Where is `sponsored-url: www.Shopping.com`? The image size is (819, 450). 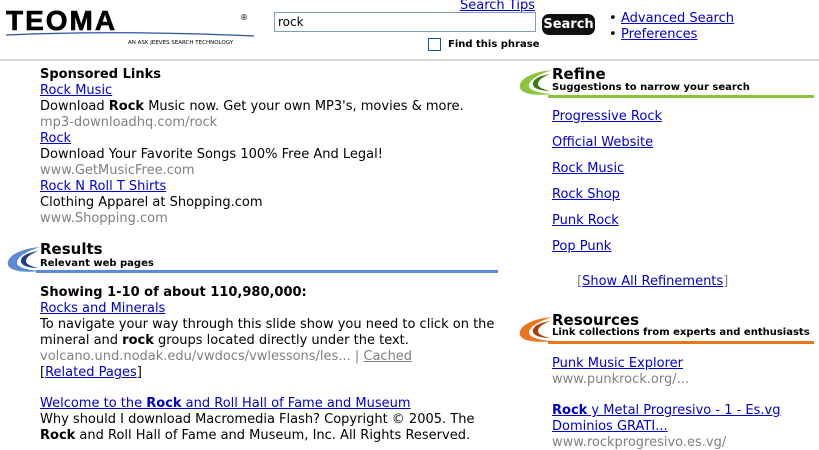
sponsored-url: www.Shopping.com is located at coordinates (104, 218).